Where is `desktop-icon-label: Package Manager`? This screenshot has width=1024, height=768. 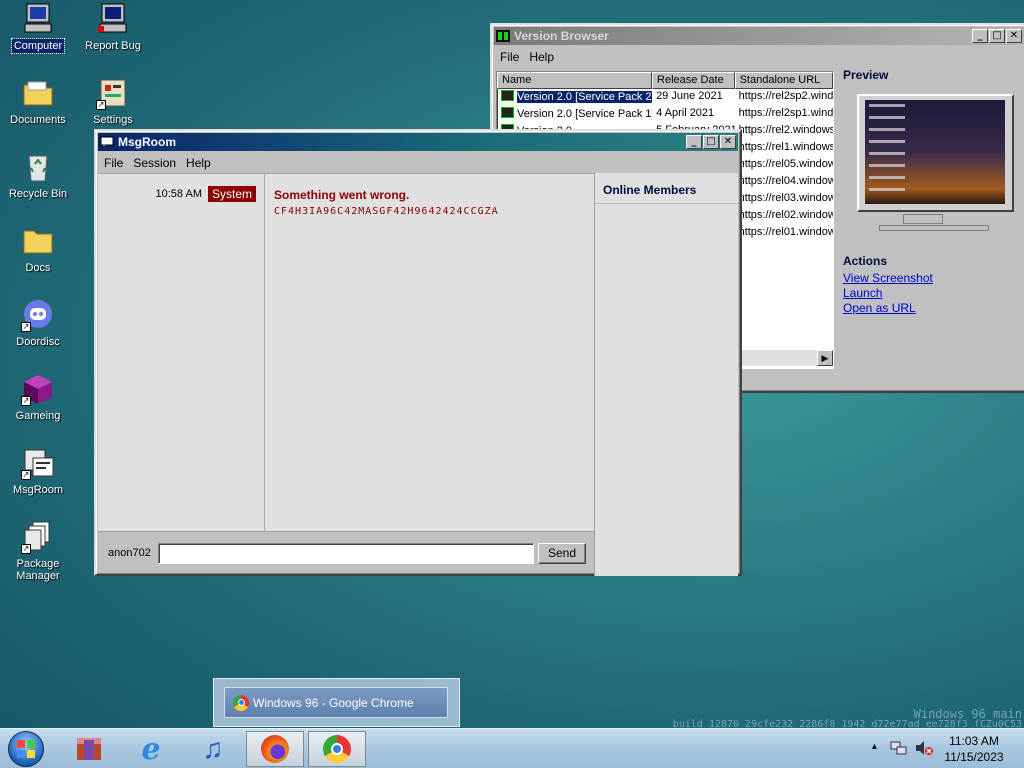
desktop-icon-label: Package Manager is located at coordinates (38, 570).